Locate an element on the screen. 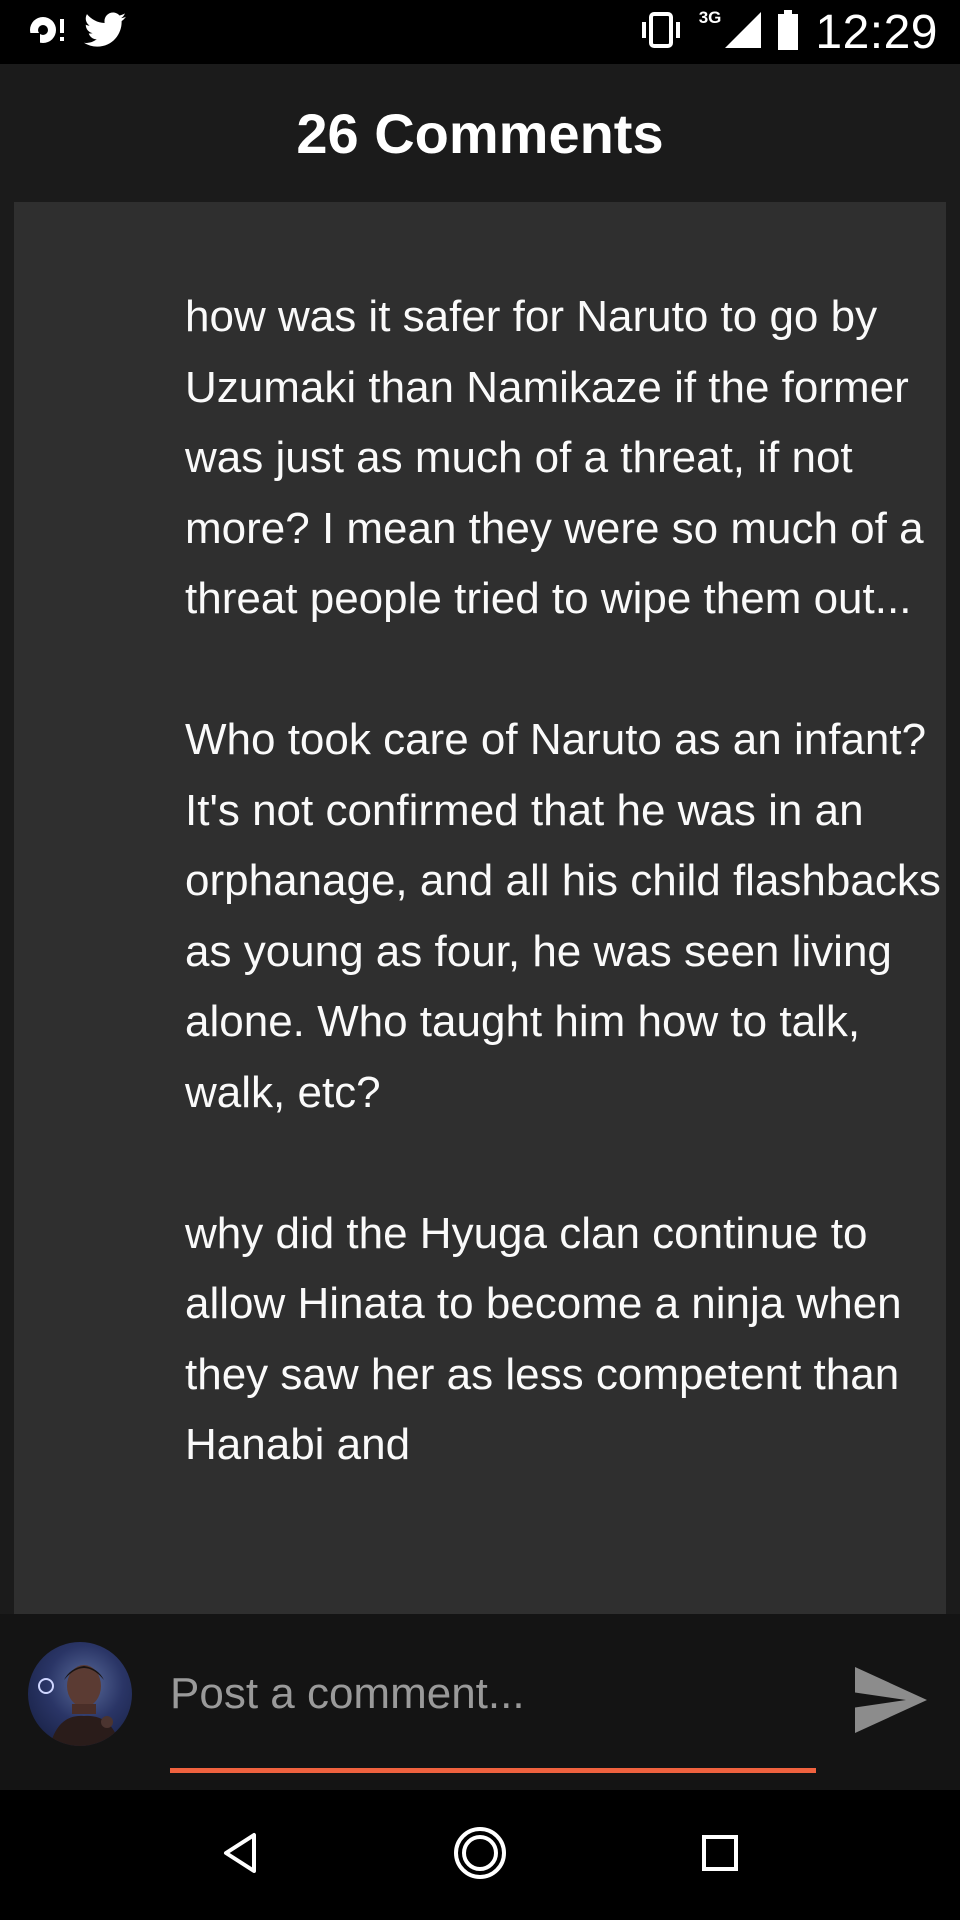 Image resolution: width=960 pixels, height=1920 pixels. home-button is located at coordinates (480, 1855).